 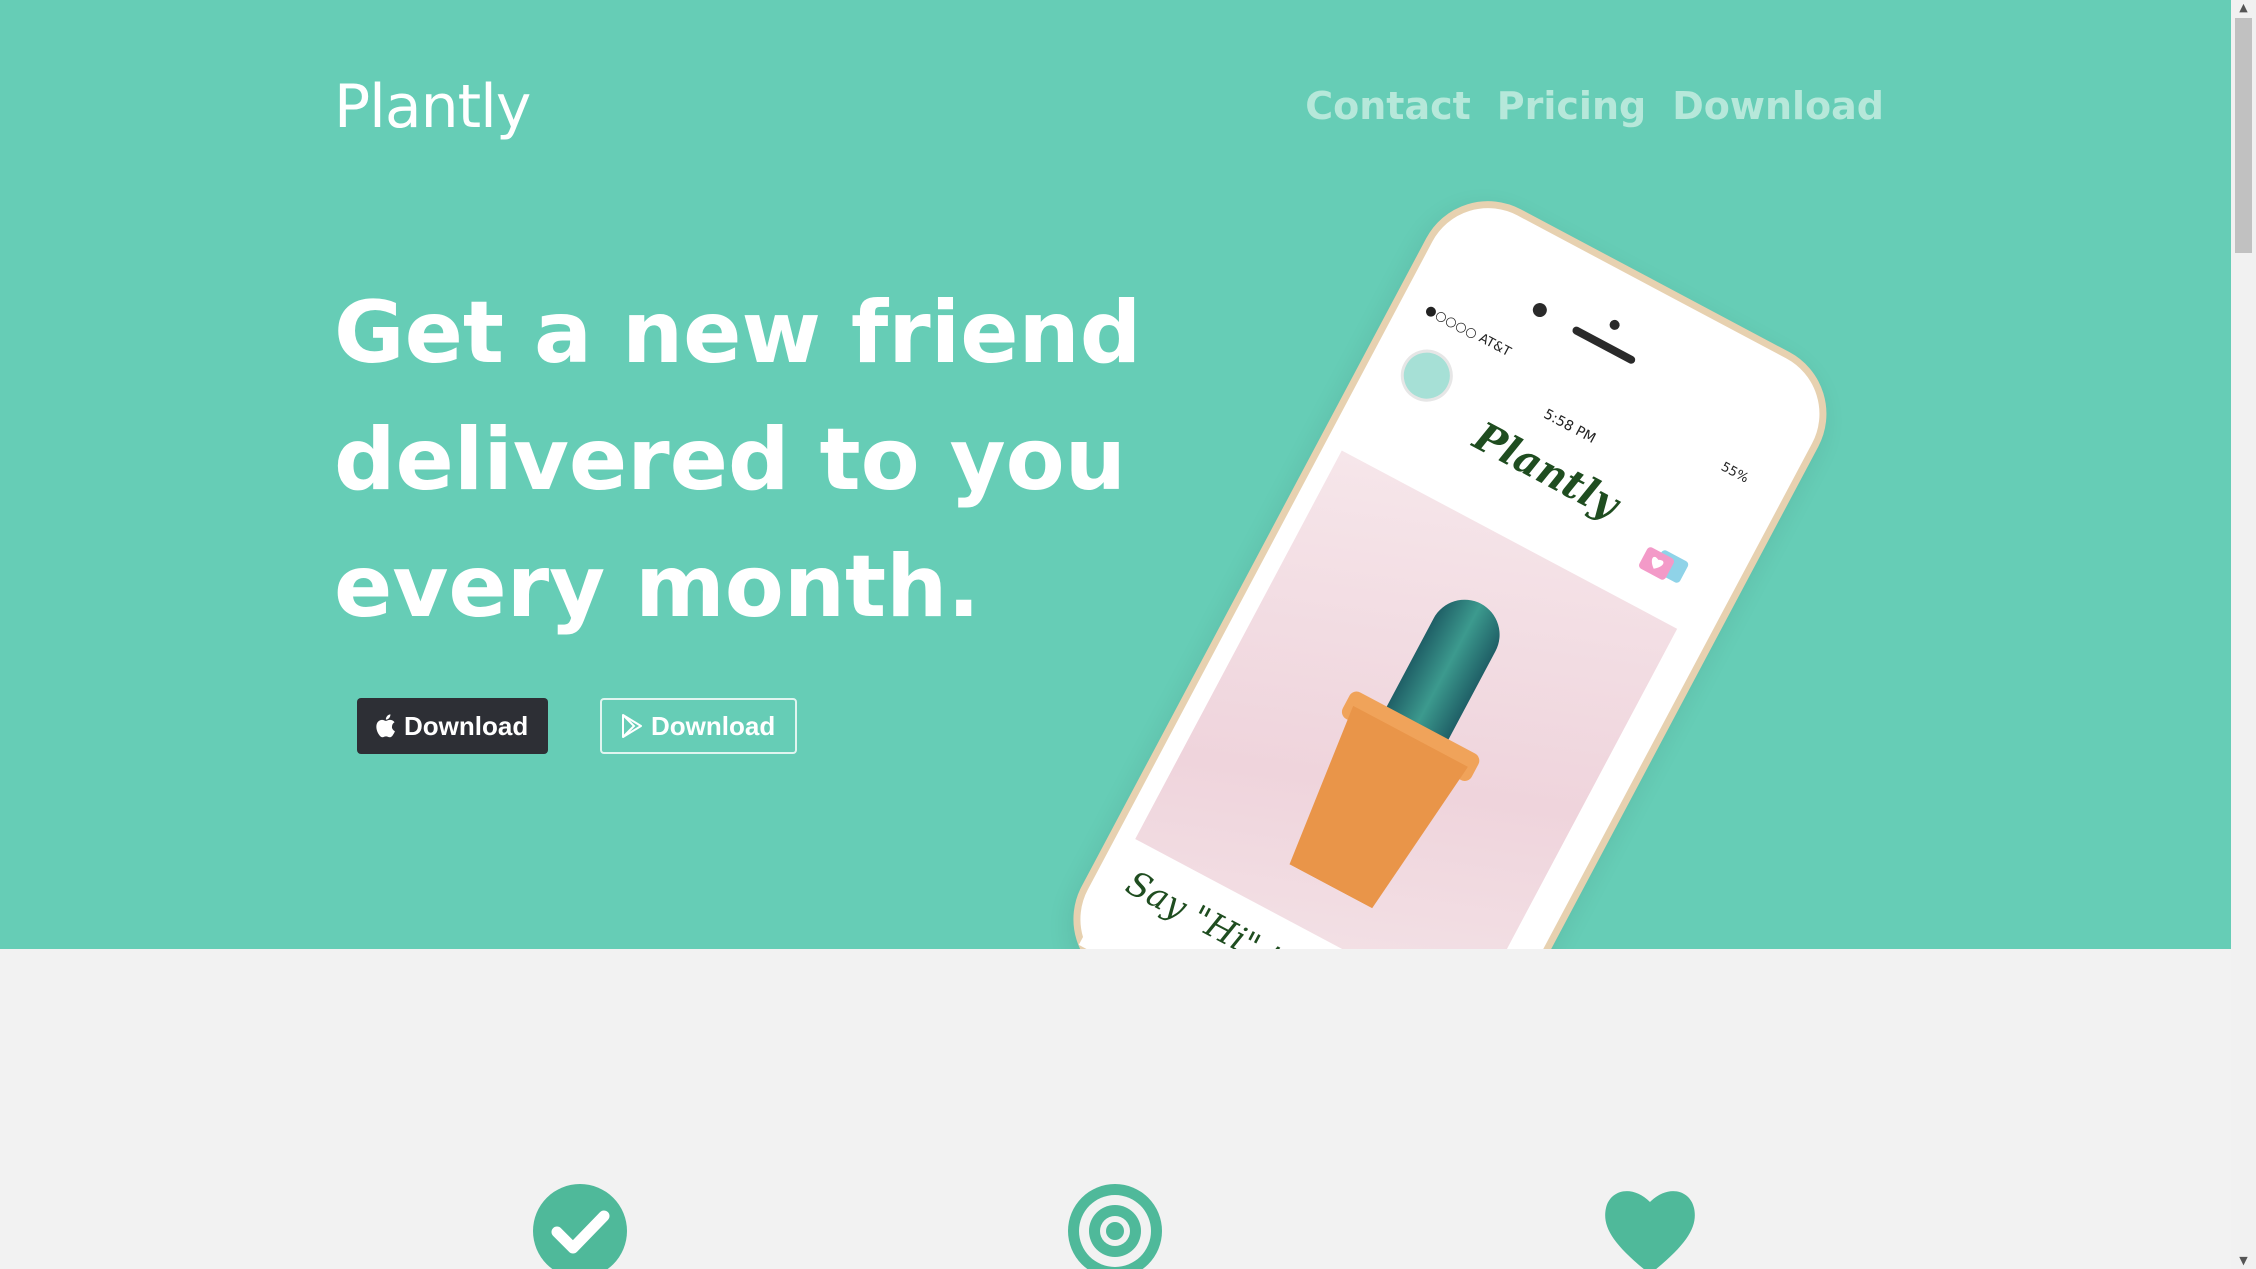 I want to click on target-icon, so click(x=1115, y=1226).